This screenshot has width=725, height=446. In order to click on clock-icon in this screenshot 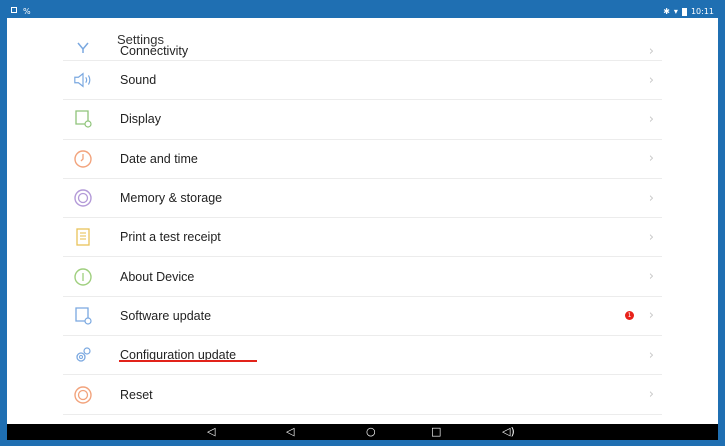, I will do `click(83, 159)`.